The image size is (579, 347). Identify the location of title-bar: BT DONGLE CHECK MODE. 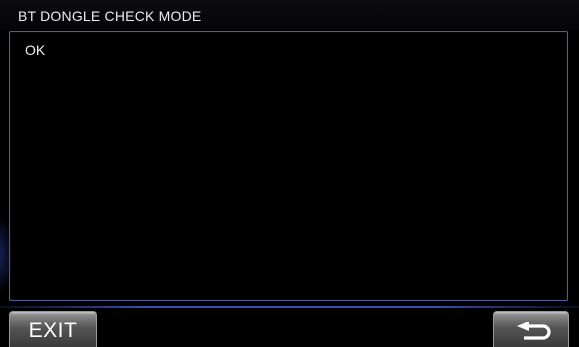
(289, 15).